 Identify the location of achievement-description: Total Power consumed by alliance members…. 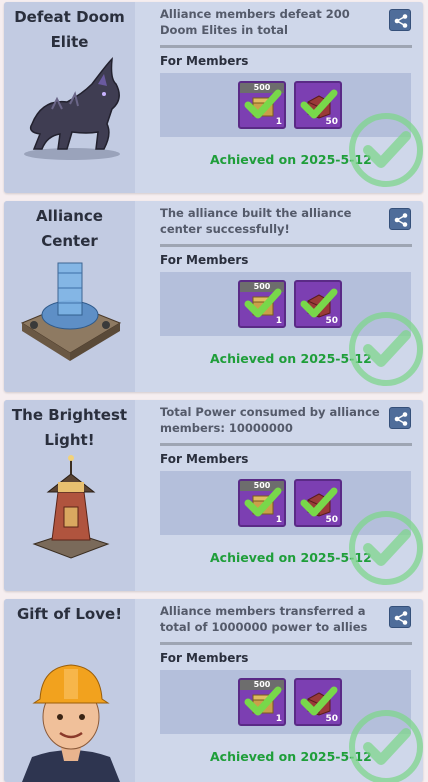
(270, 420).